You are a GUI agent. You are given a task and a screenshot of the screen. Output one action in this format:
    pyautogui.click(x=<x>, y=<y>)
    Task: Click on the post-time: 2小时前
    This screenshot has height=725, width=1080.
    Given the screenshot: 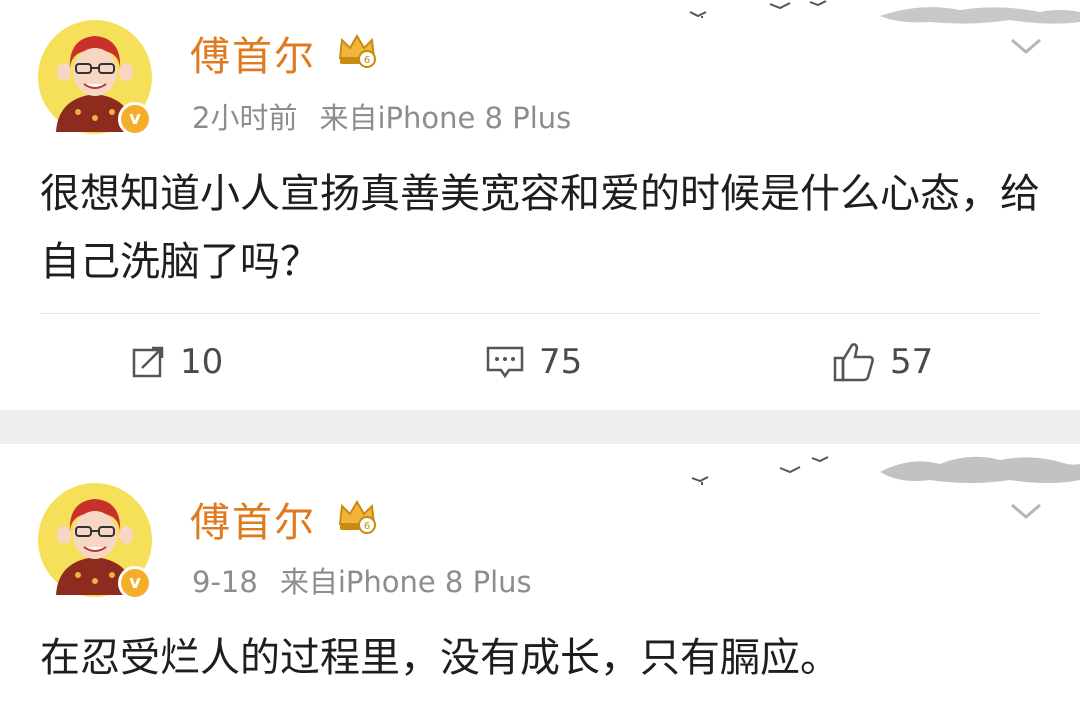 What is the action you would take?
    pyautogui.click(x=245, y=118)
    